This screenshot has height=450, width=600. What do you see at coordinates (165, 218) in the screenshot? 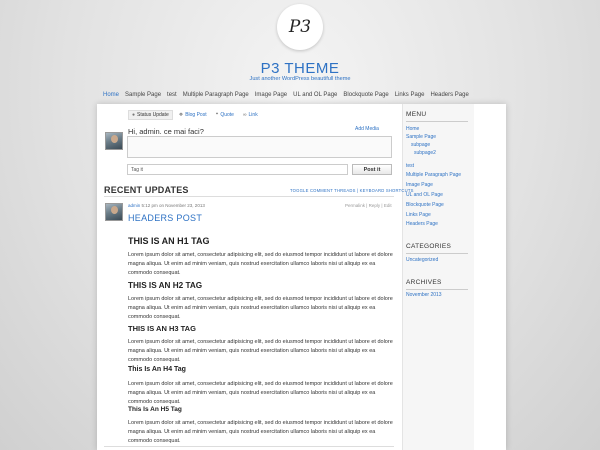
I see `post-title: HEADERS POST` at bounding box center [165, 218].